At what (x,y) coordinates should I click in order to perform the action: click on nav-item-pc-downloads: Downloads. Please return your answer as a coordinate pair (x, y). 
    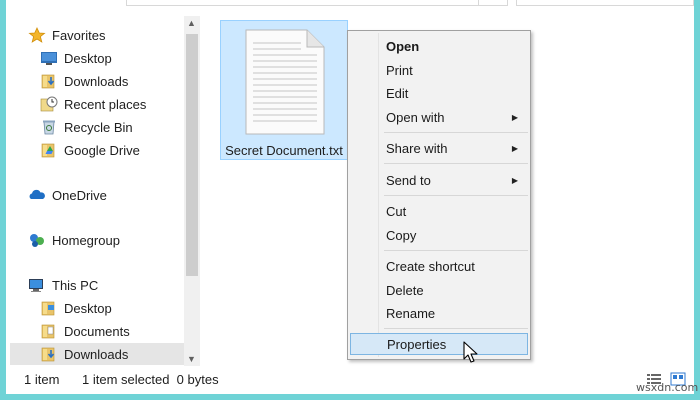
    Looking at the image, I should click on (99, 354).